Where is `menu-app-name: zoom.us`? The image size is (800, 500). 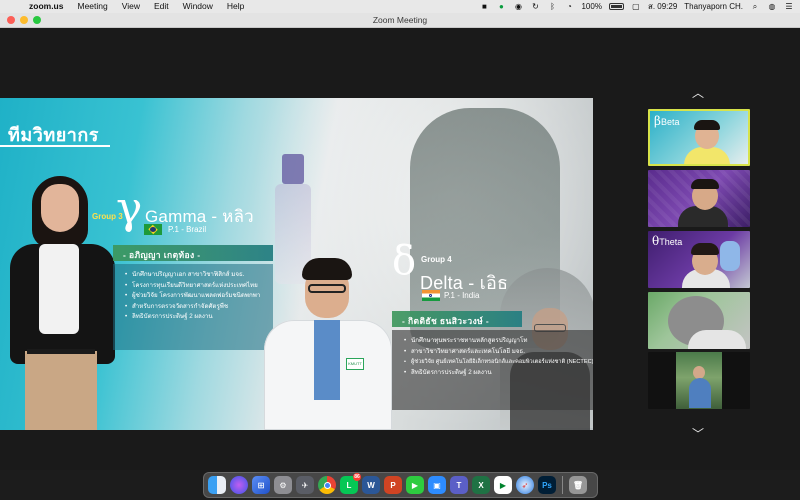 menu-app-name: zoom.us is located at coordinates (46, 6).